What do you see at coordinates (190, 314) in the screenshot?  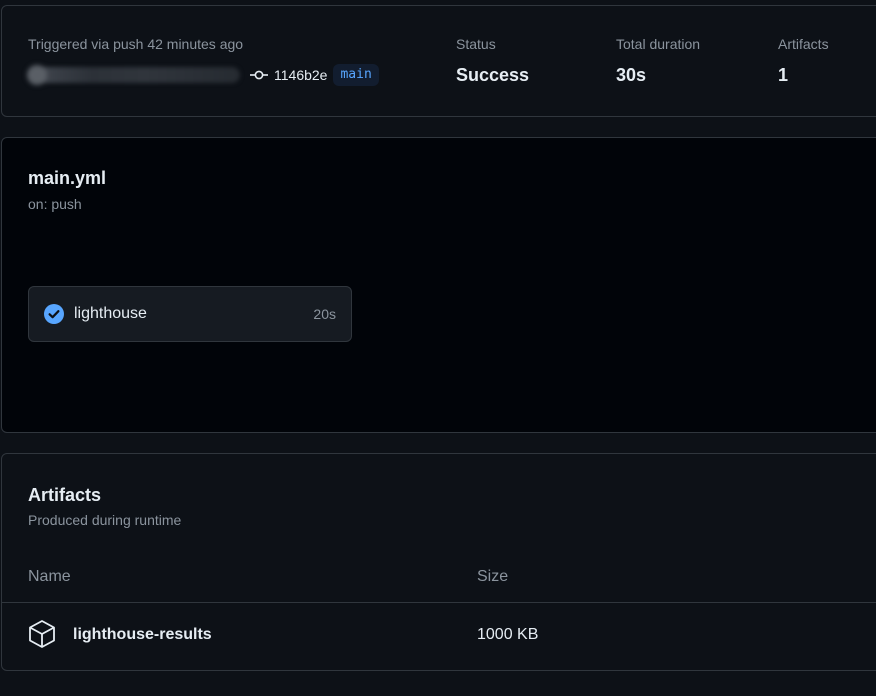 I see `job-card-lighthouse: lighthouse 20s` at bounding box center [190, 314].